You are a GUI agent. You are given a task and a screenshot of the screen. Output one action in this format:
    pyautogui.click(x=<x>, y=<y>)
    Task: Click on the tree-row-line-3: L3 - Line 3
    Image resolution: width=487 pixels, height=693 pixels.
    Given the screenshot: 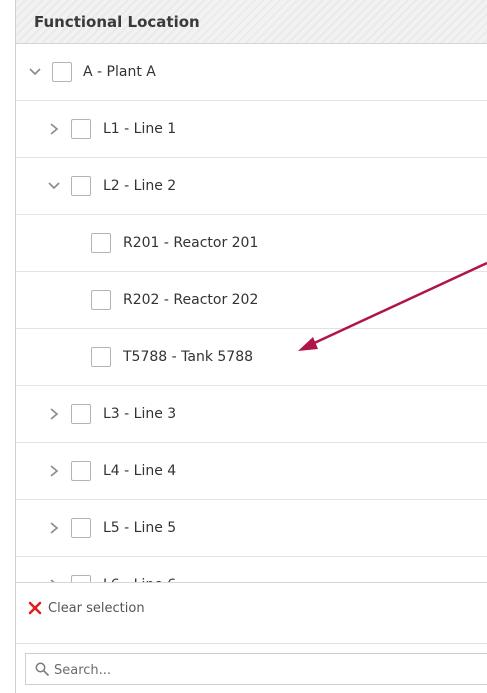 What is the action you would take?
    pyautogui.click(x=251, y=414)
    